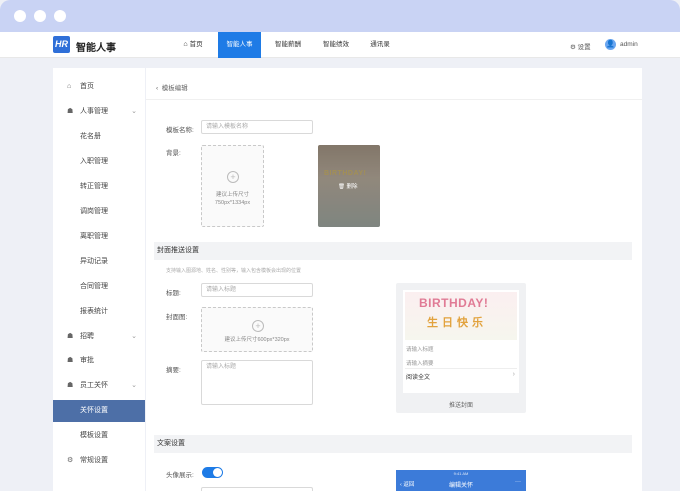 The width and height of the screenshot is (680, 491). What do you see at coordinates (232, 186) in the screenshot?
I see `background-upload: + 建议上传尺寸 750px*1334px` at bounding box center [232, 186].